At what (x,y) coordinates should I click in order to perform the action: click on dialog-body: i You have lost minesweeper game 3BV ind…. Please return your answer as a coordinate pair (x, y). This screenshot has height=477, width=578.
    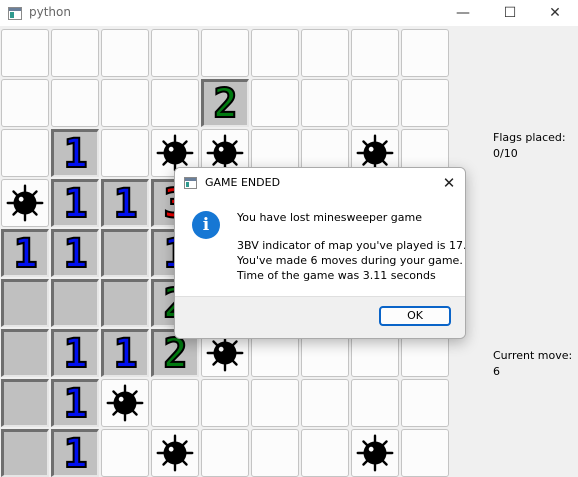
    Looking at the image, I should click on (320, 247).